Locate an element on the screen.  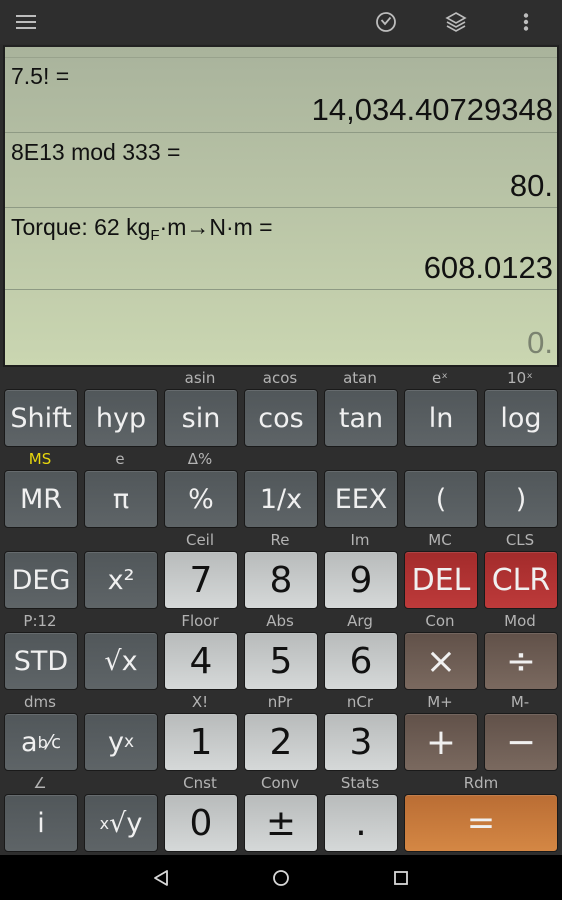
hyp-key: hyp is located at coordinates (121, 418).